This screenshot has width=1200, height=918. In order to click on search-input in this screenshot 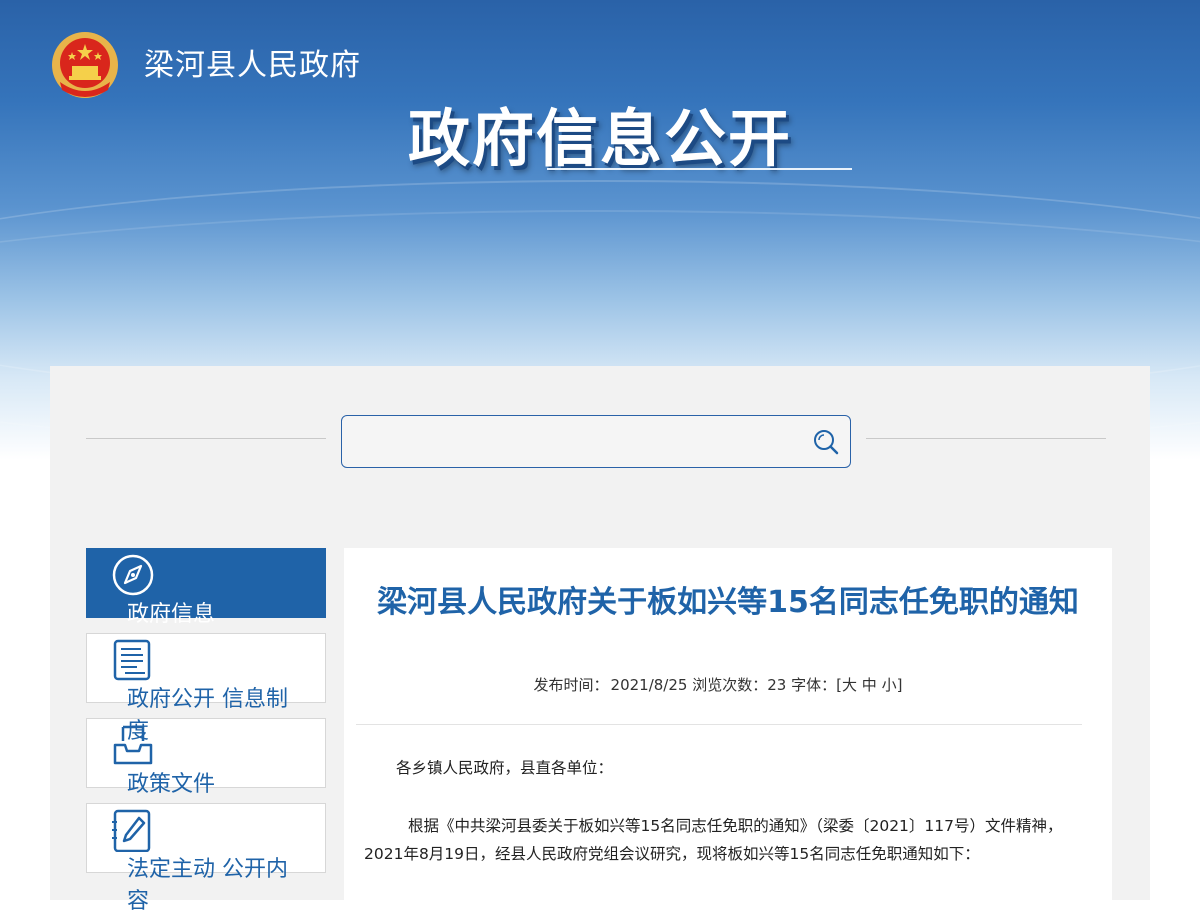, I will do `click(576, 442)`.